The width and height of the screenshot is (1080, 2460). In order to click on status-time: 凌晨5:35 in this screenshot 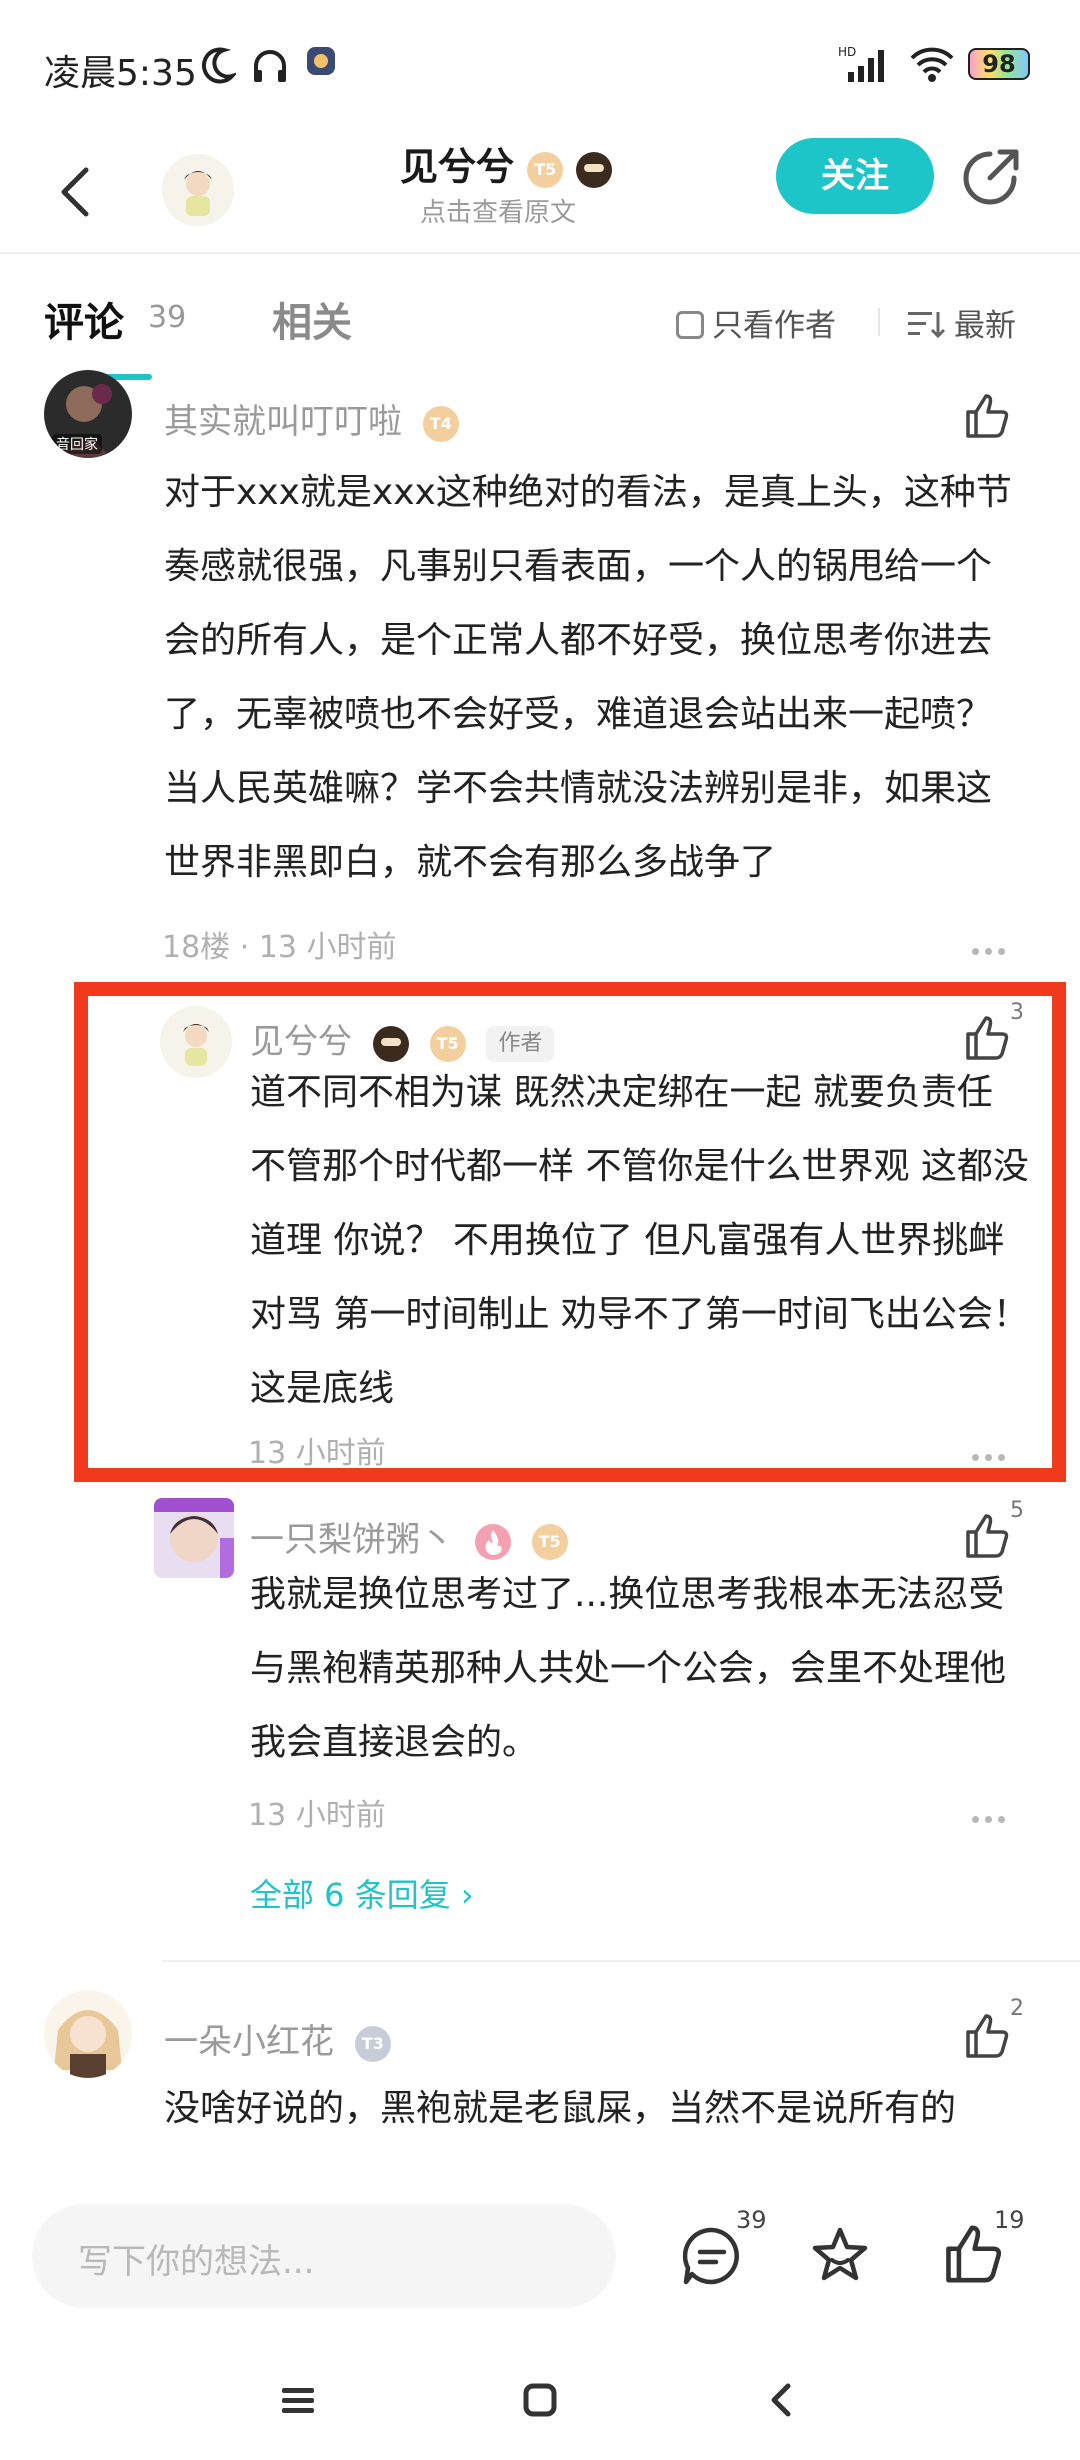, I will do `click(120, 73)`.